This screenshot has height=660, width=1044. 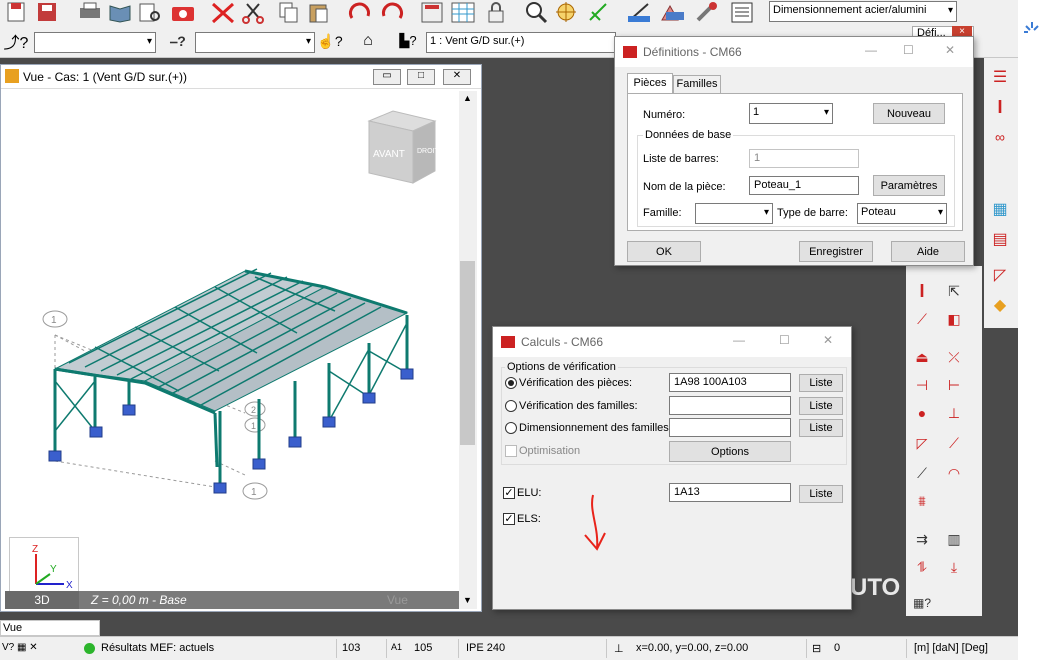 What do you see at coordinates (421, 77) in the screenshot?
I see `maximize-button: □` at bounding box center [421, 77].